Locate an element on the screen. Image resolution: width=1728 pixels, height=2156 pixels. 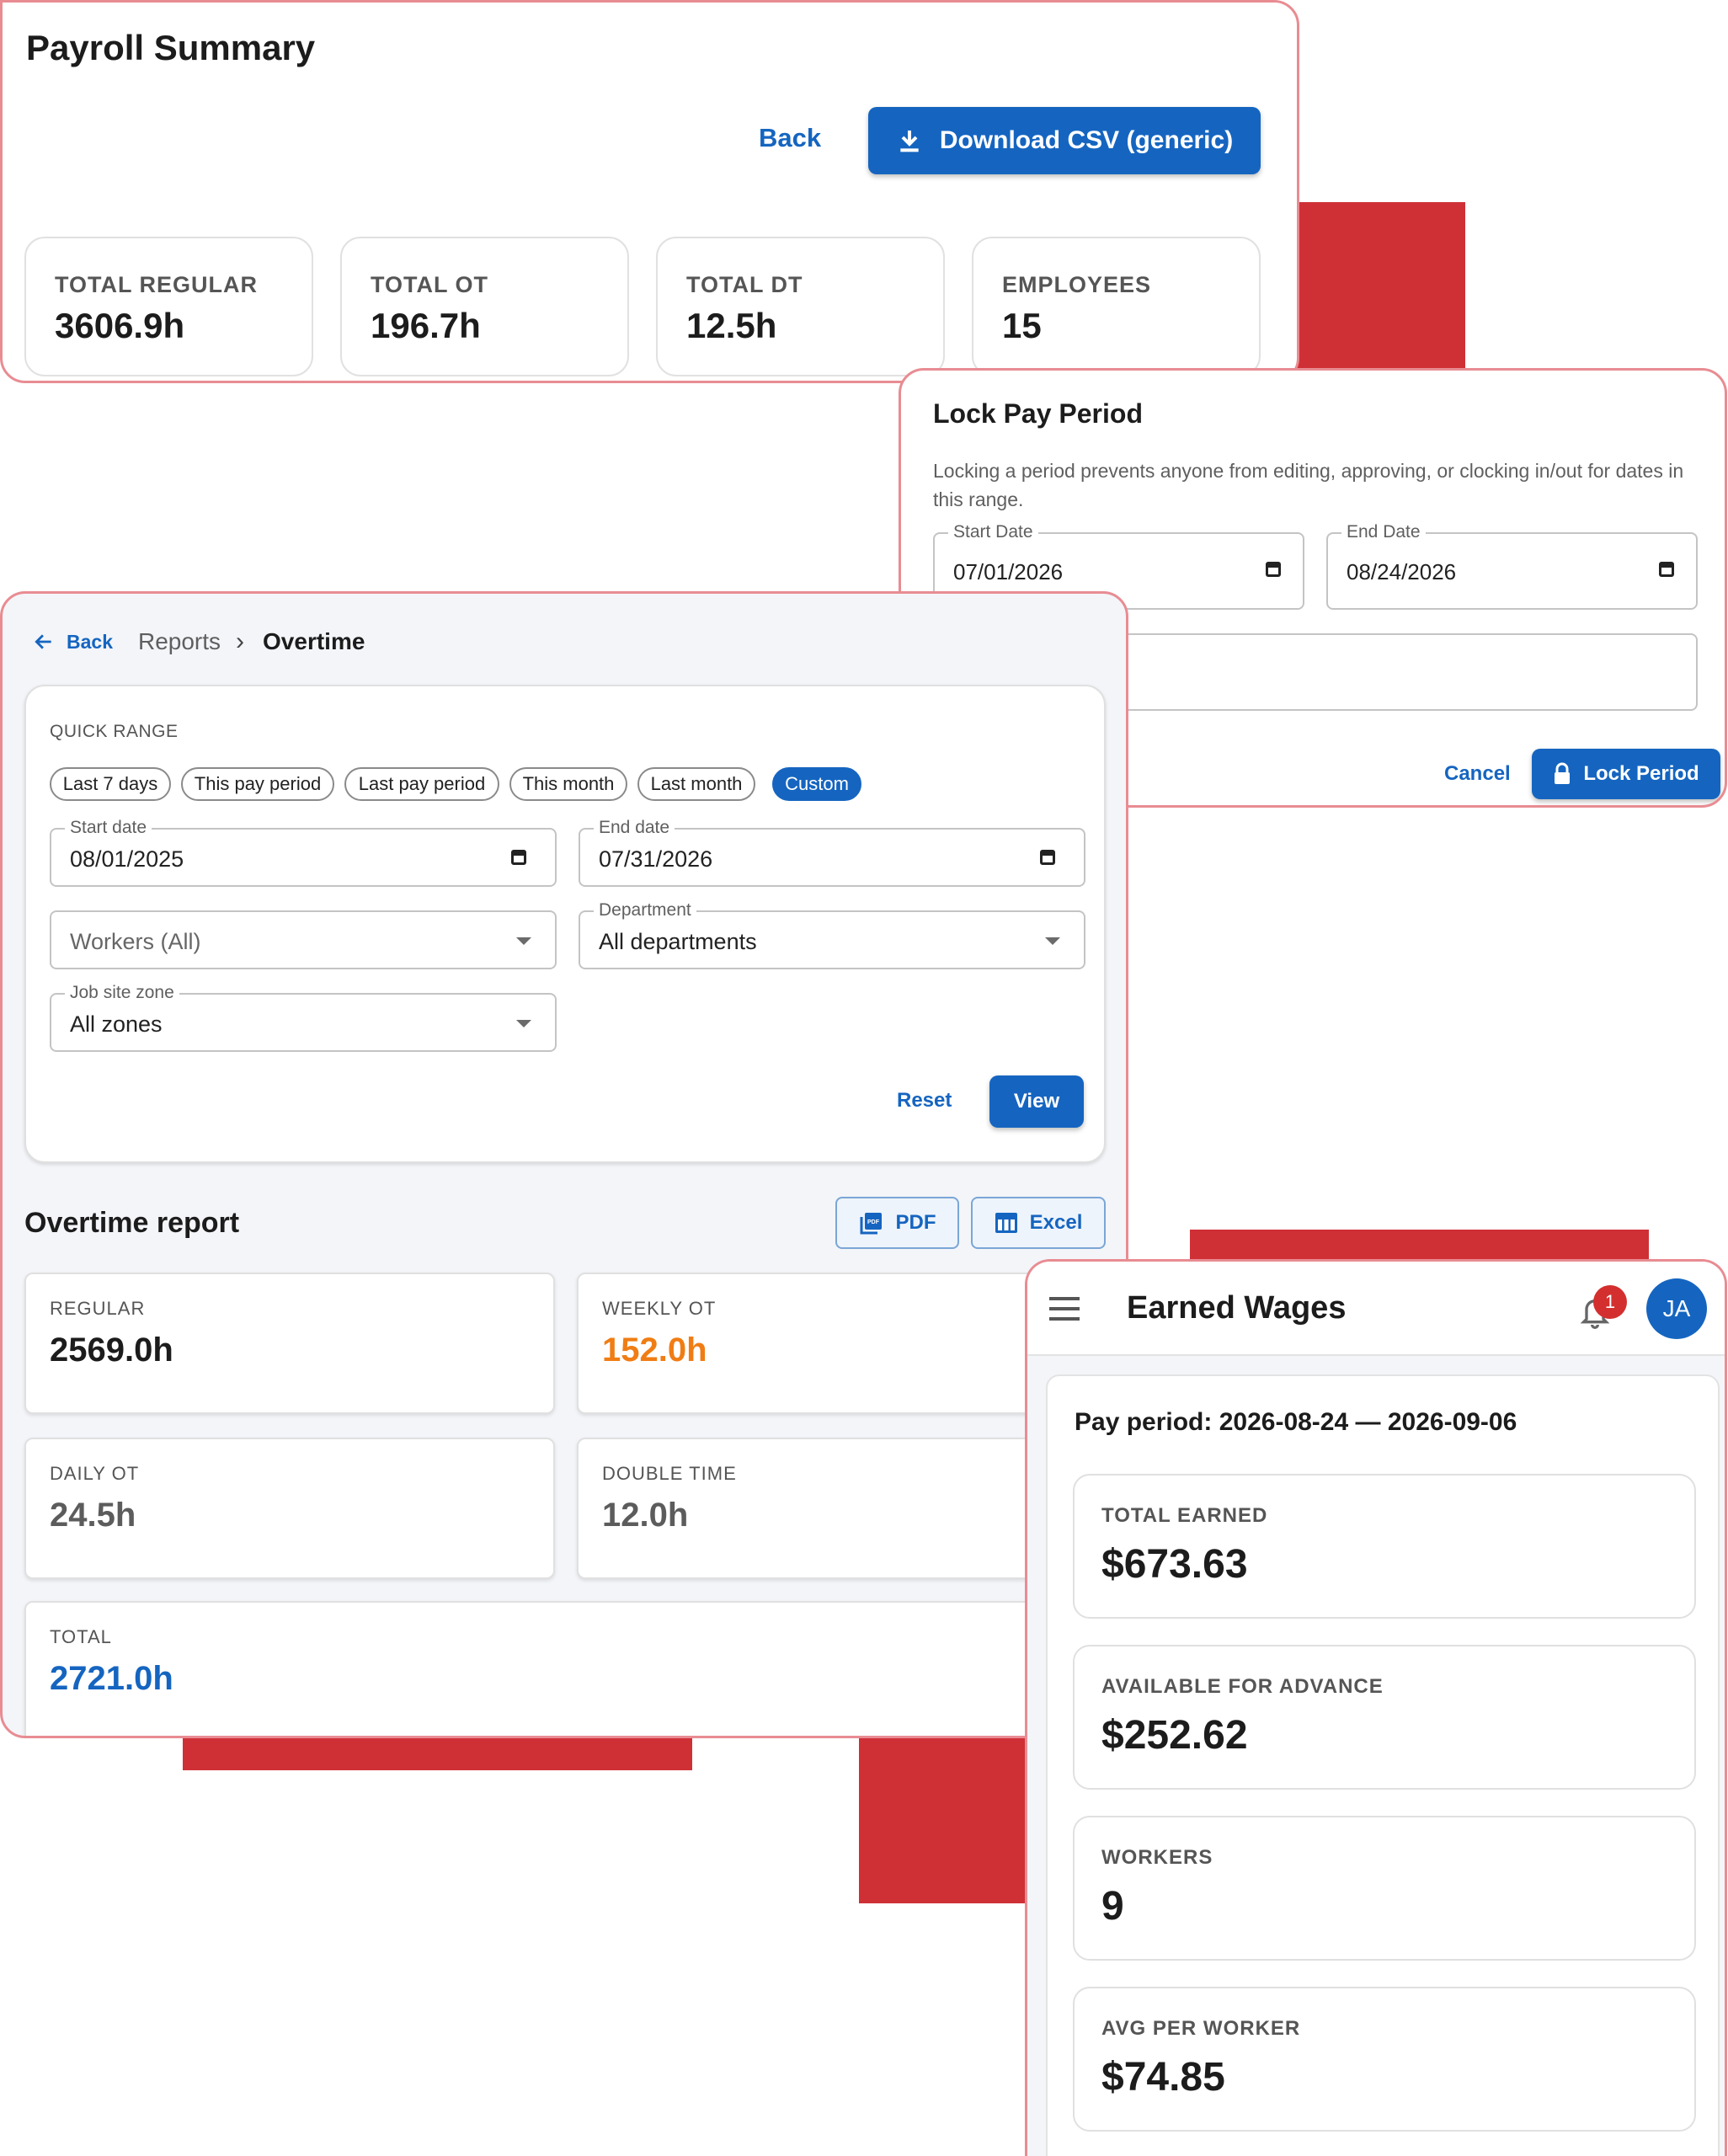
department-select: Department All departments is located at coordinates (832, 934).